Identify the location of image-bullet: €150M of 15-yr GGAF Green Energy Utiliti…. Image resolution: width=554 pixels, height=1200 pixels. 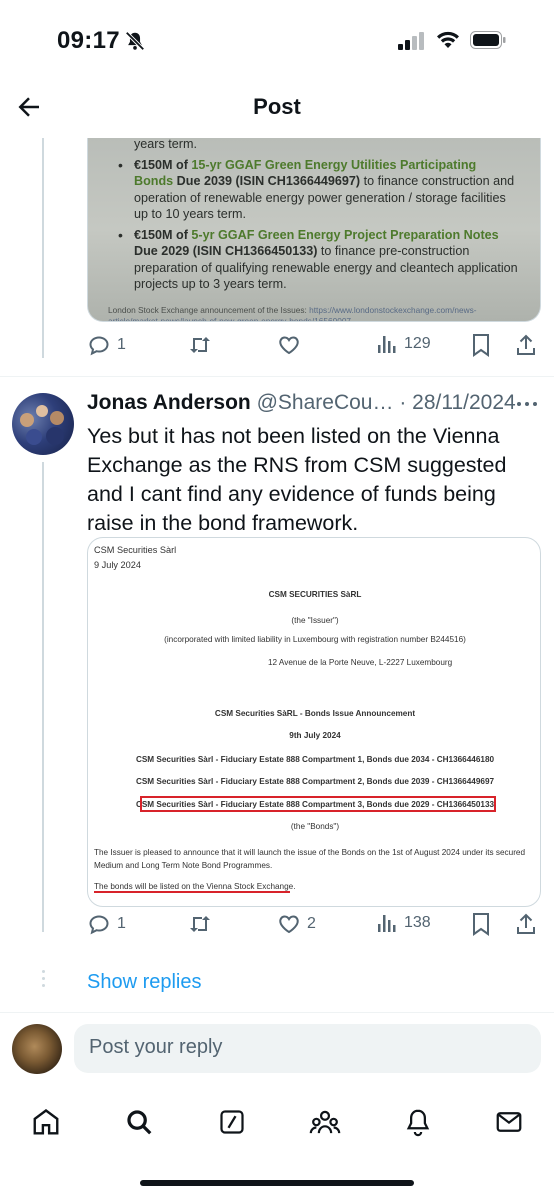
(313, 190).